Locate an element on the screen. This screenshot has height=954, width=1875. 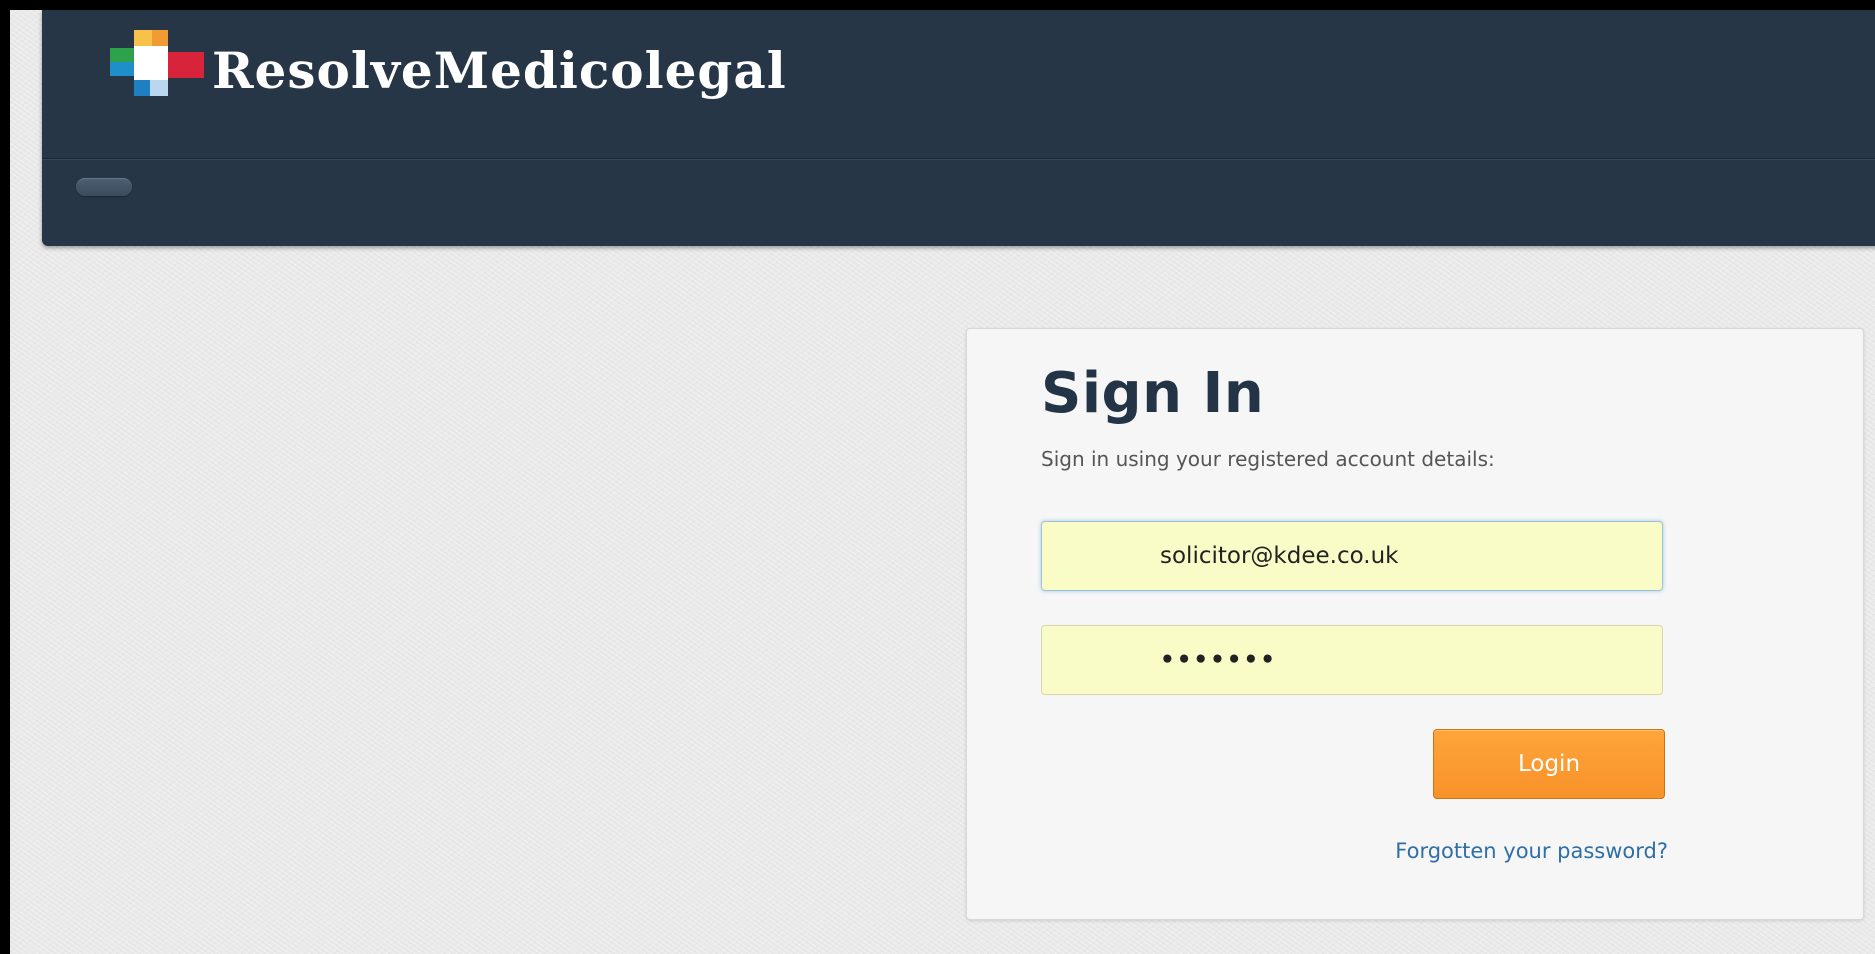
navbar-divider is located at coordinates (958, 158).